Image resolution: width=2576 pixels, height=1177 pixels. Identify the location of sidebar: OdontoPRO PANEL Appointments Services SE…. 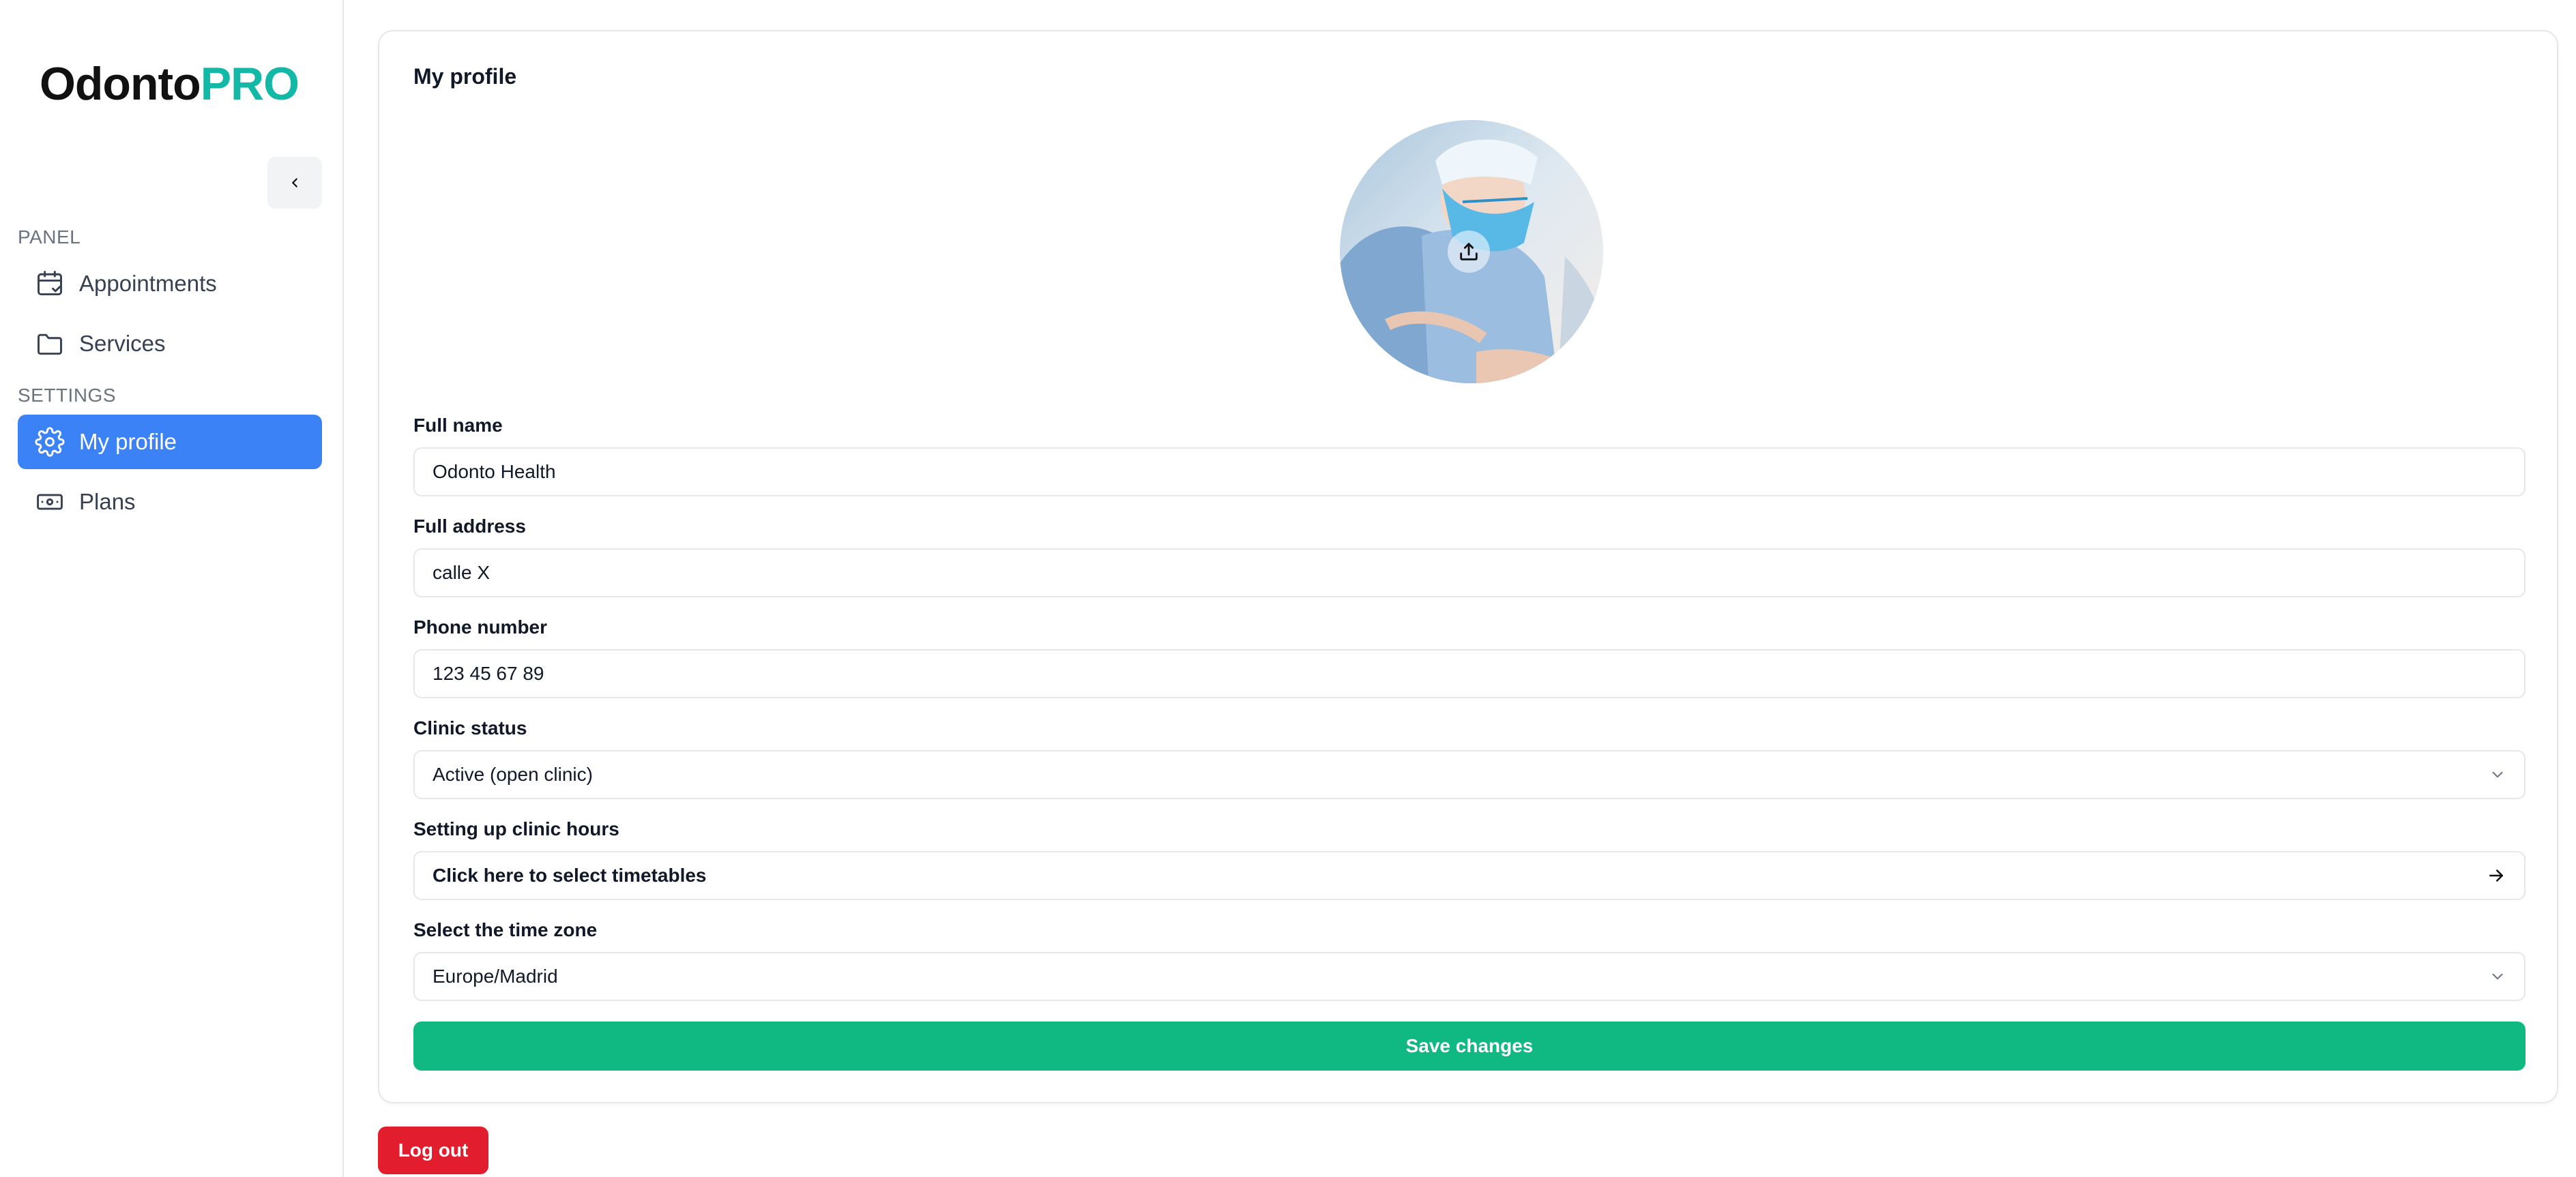
(172, 588).